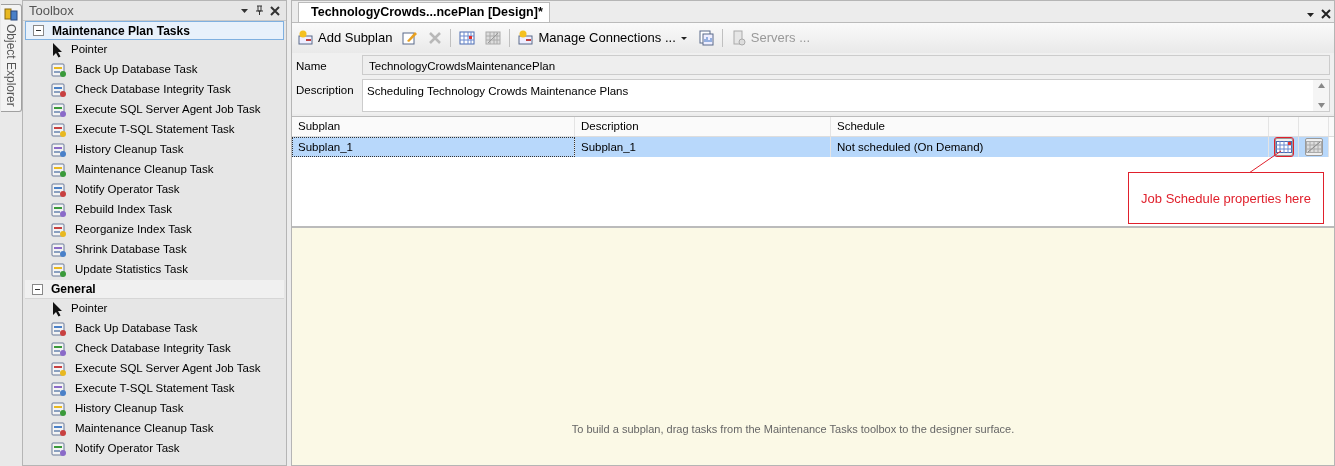 The width and height of the screenshot is (1335, 466). What do you see at coordinates (154, 289) in the screenshot?
I see `toolbox-group-header: General` at bounding box center [154, 289].